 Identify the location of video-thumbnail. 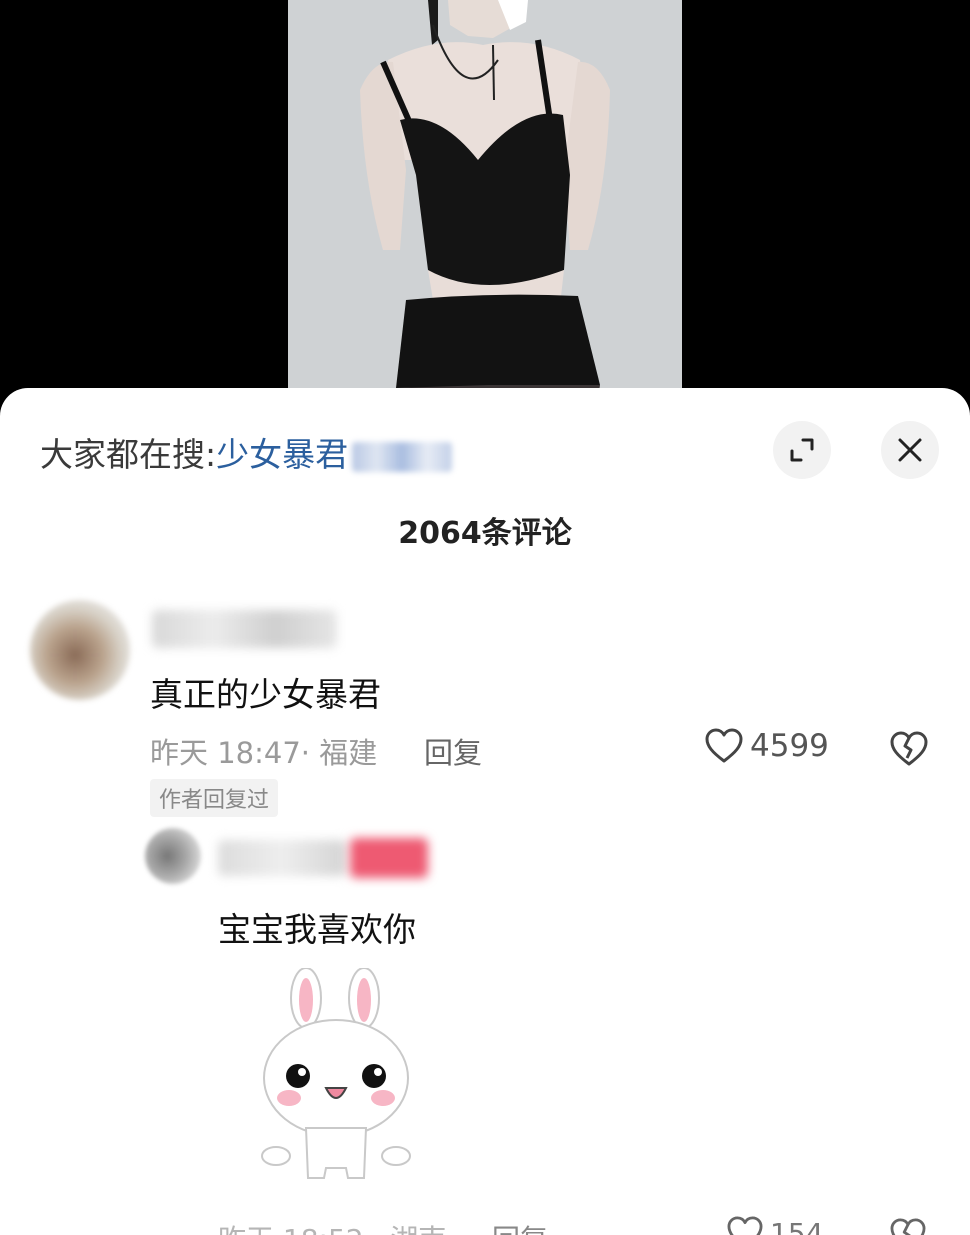
(485, 200).